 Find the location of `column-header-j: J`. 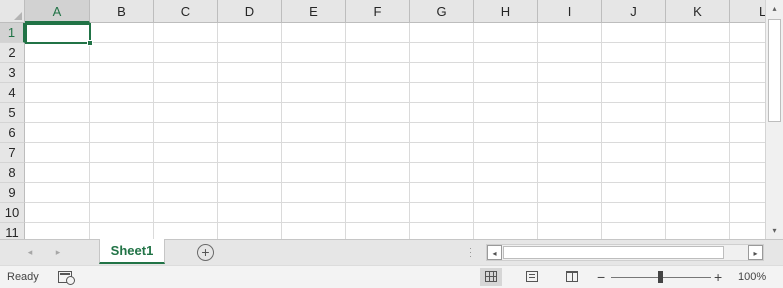

column-header-j: J is located at coordinates (634, 11).